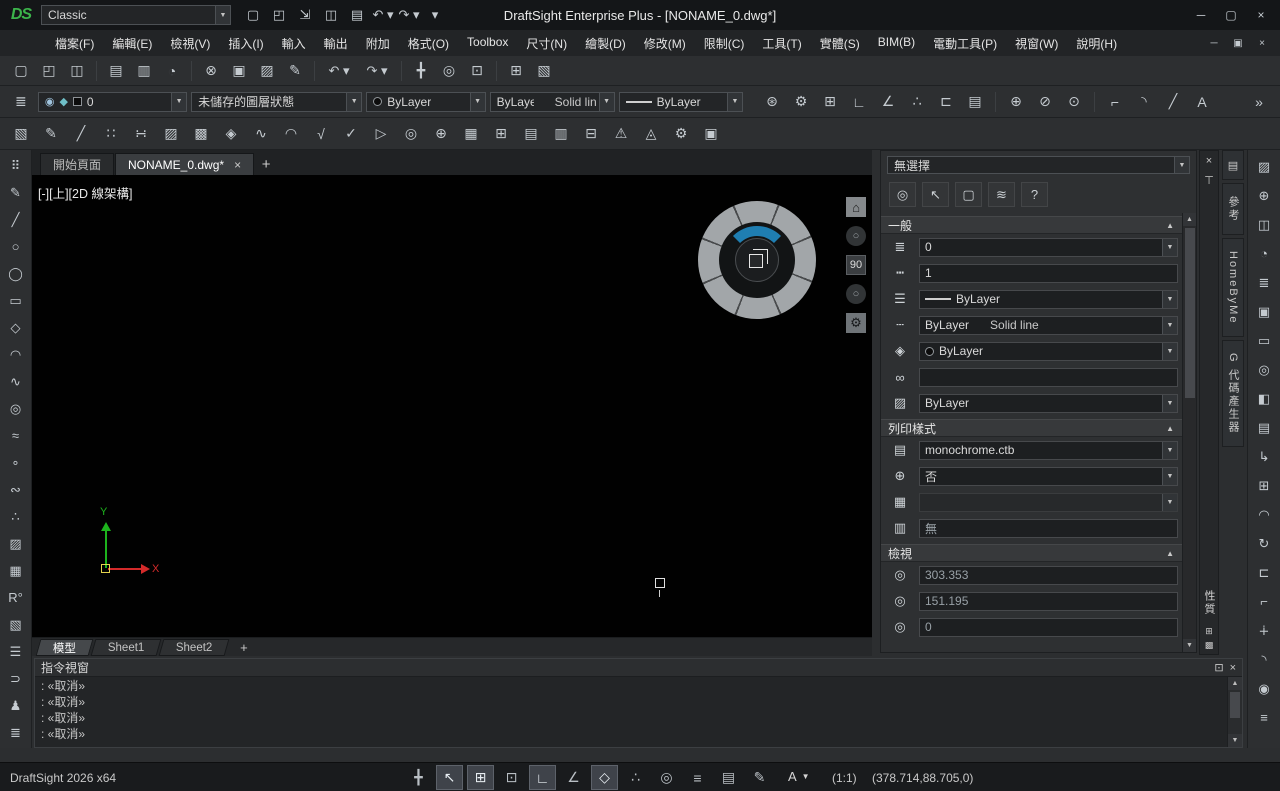 Image resolution: width=1280 pixels, height=791 pixels. What do you see at coordinates (16, 678) in the screenshot?
I see `clip-button: ⊃` at bounding box center [16, 678].